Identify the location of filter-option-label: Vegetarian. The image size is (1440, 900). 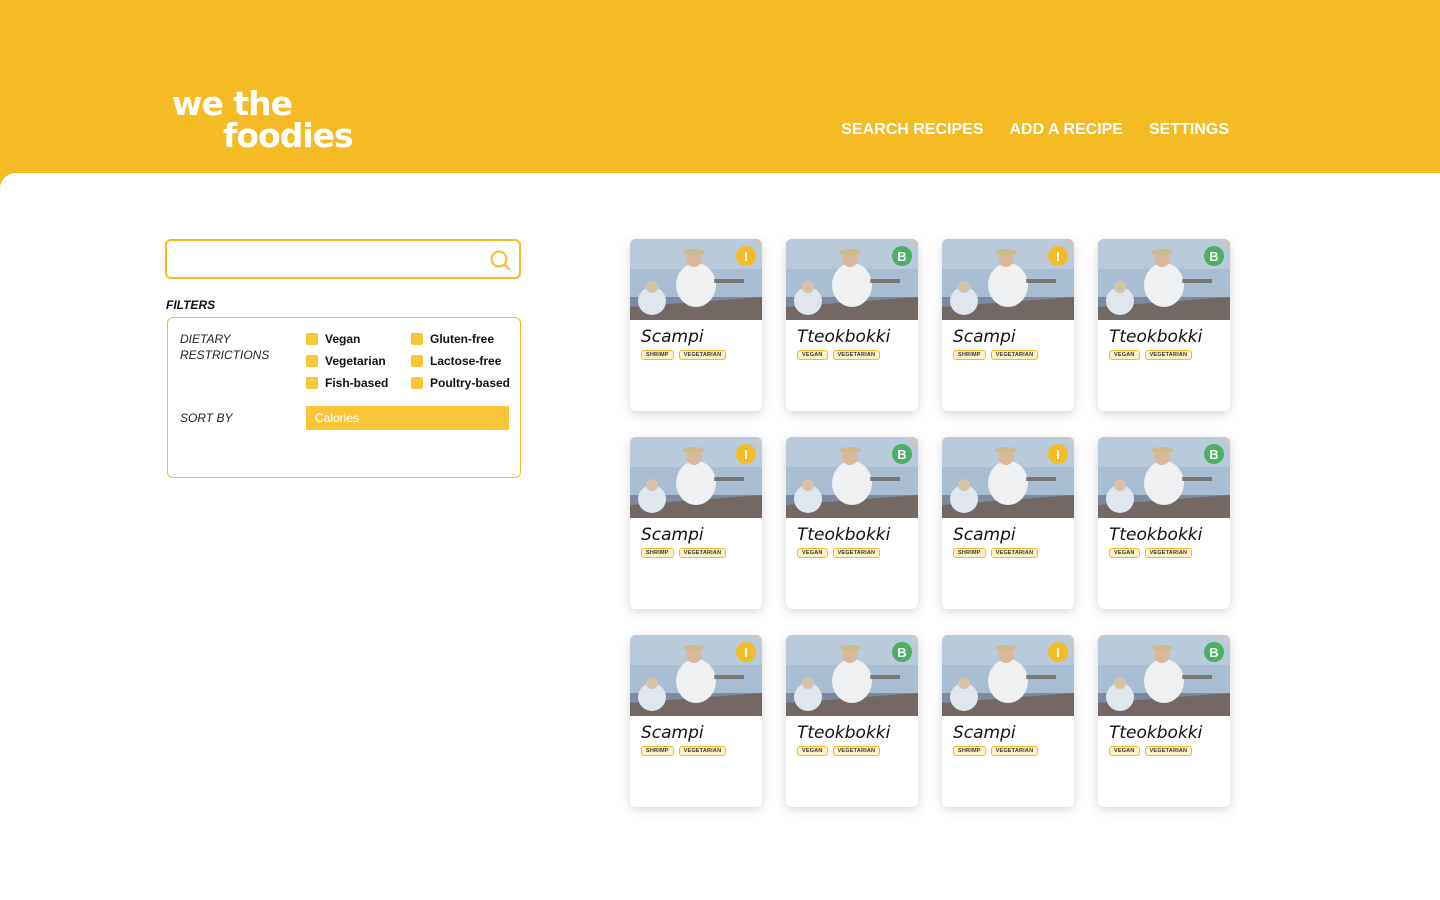
(355, 361).